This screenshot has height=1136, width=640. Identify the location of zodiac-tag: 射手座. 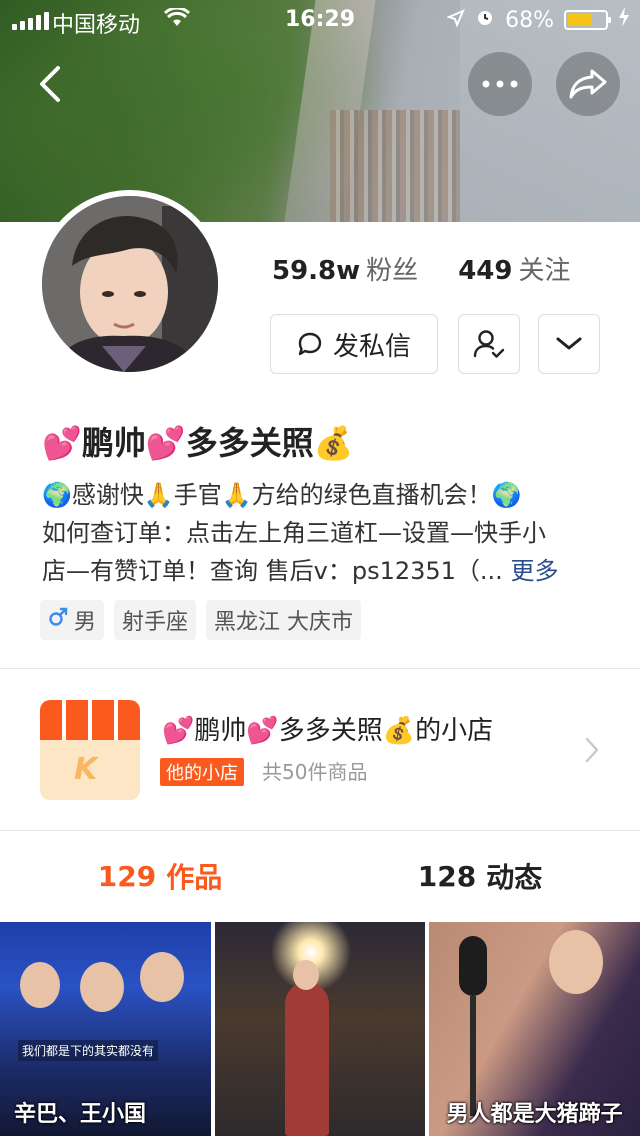
(155, 620).